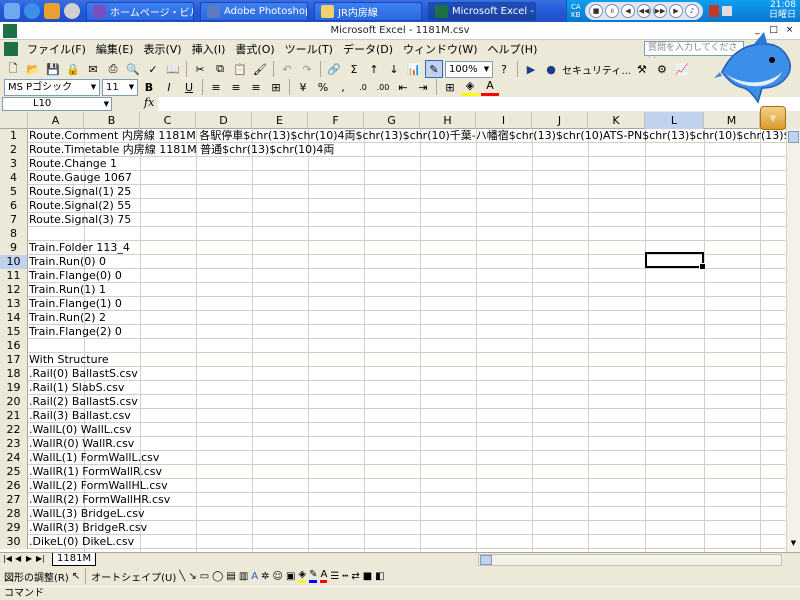  Describe the element at coordinates (14, 262) in the screenshot. I see `row-header: 10` at that location.